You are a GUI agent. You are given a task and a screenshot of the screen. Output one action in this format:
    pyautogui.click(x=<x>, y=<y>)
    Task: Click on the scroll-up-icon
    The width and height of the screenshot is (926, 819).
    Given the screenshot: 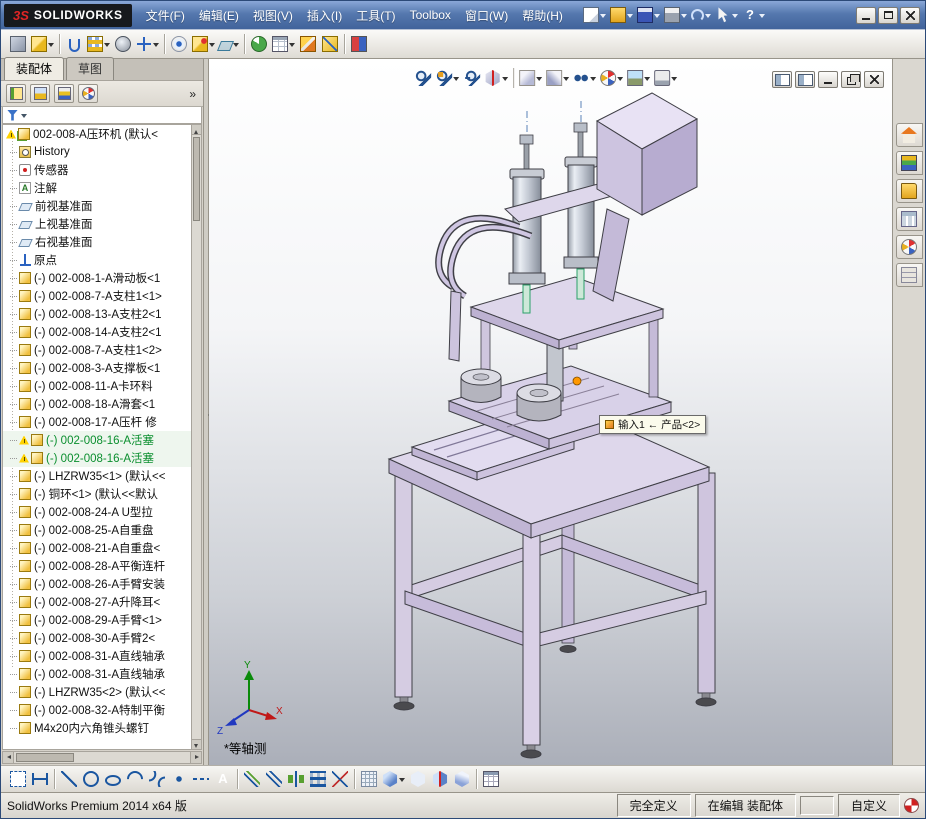 What is the action you would take?
    pyautogui.click(x=196, y=130)
    